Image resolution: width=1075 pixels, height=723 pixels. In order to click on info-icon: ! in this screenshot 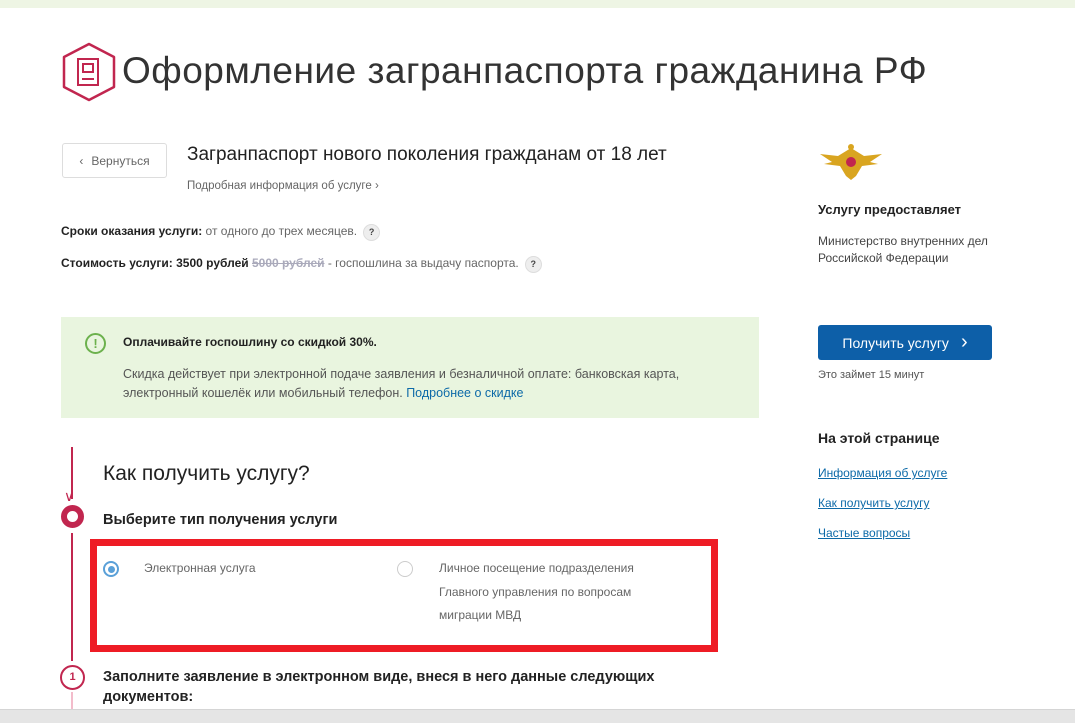, I will do `click(95, 343)`.